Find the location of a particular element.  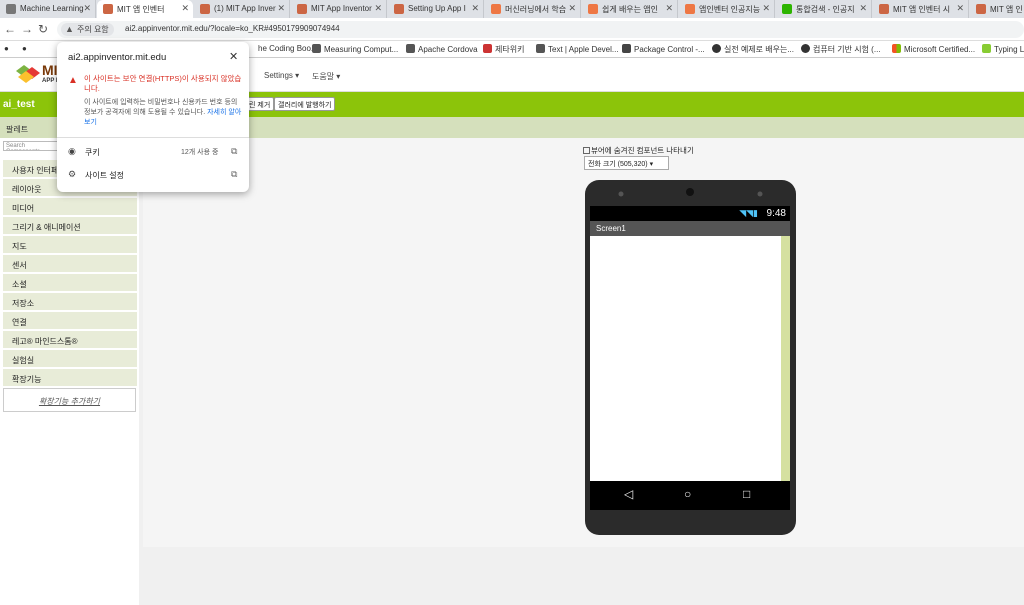

show-hidden-components-checkbox: 뷰어에 숨겨진 컴포넌트 나타내기 is located at coordinates (638, 150).